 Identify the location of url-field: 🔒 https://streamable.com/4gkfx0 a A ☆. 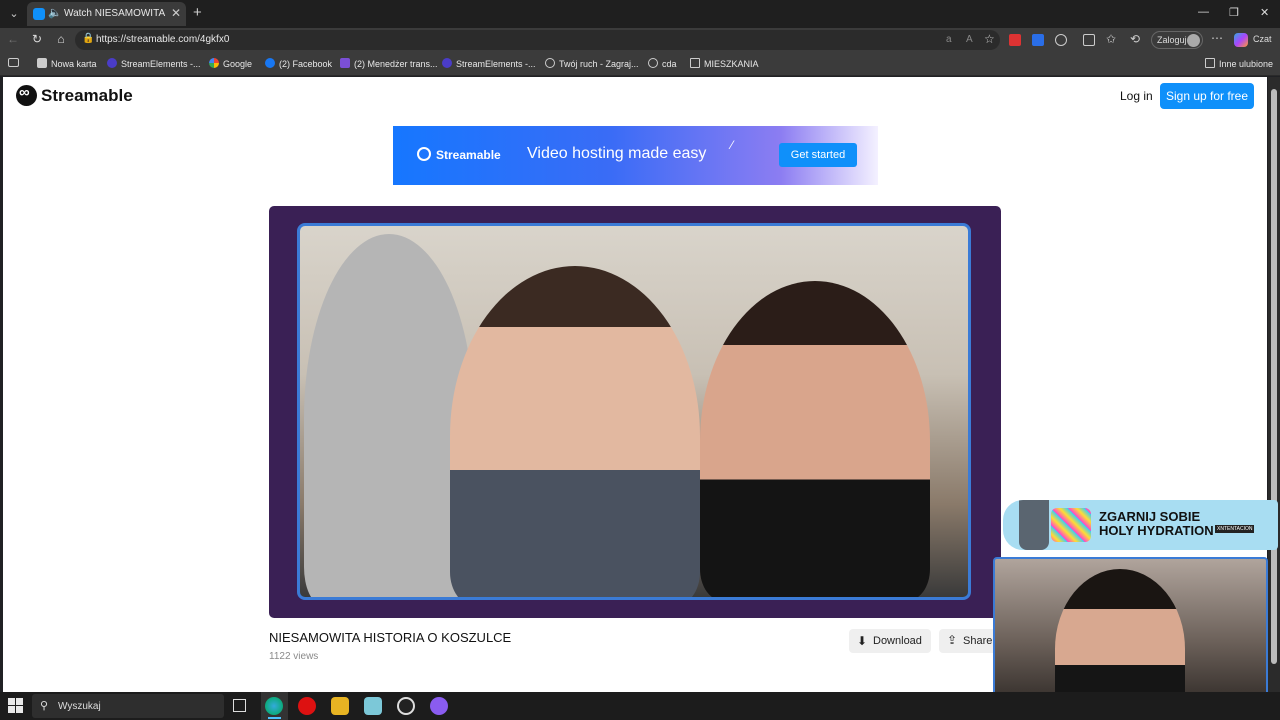
(537, 40).